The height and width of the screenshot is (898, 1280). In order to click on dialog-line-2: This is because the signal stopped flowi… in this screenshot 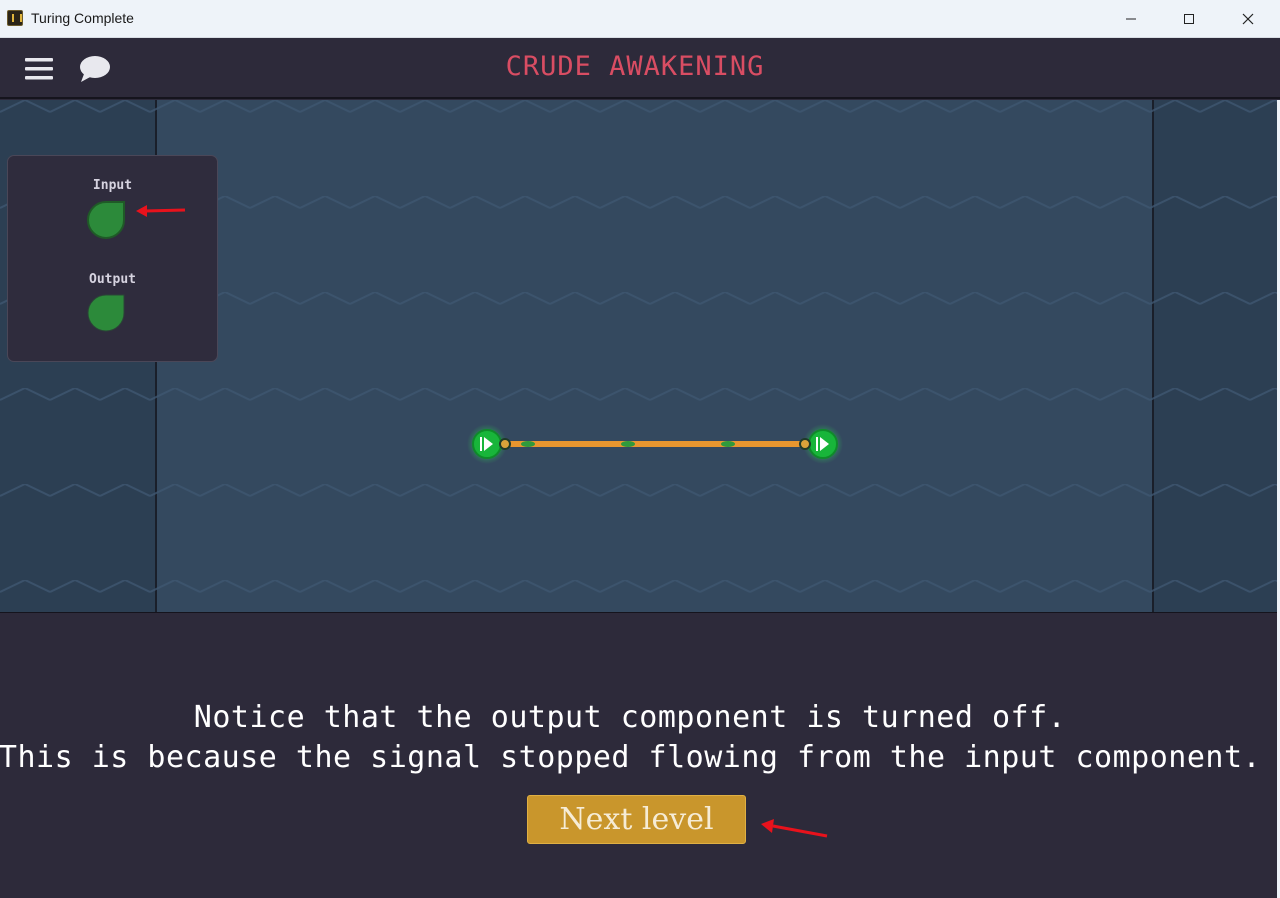, I will do `click(631, 757)`.